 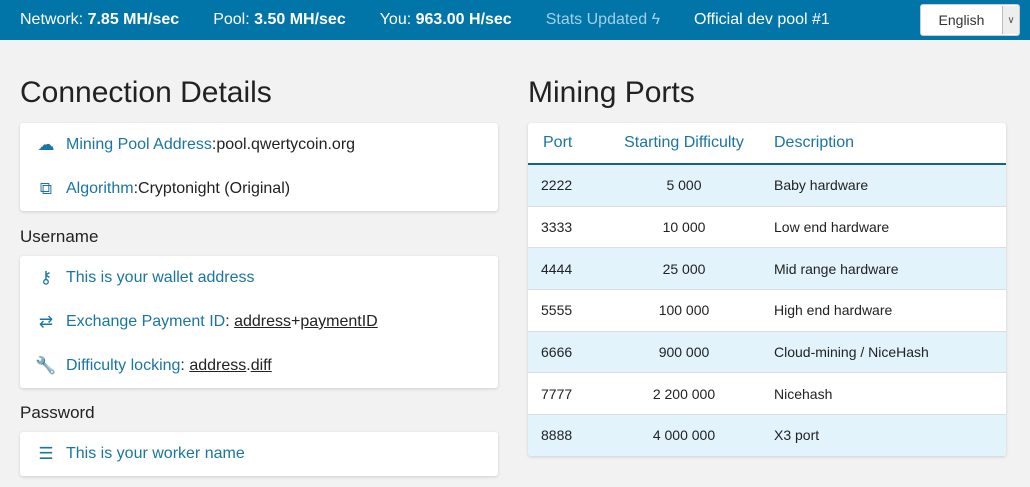 What do you see at coordinates (57, 412) in the screenshot?
I see `password-title: Password` at bounding box center [57, 412].